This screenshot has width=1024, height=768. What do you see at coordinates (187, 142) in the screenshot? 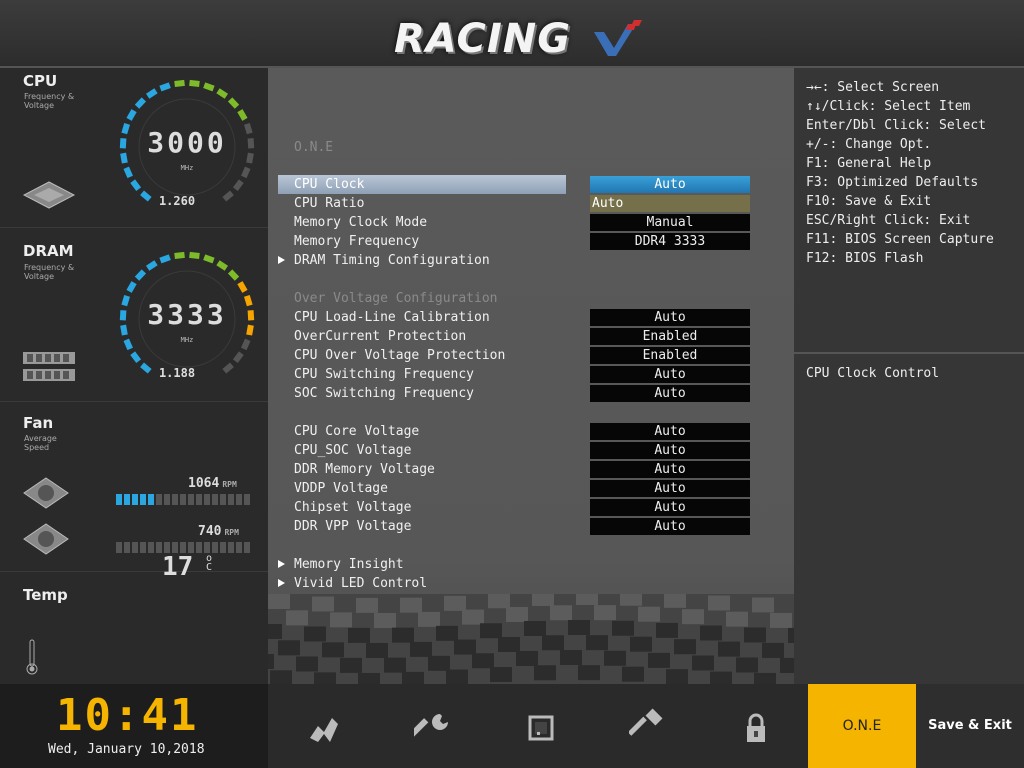
I see `cpu-frequency-value: 3000` at bounding box center [187, 142].